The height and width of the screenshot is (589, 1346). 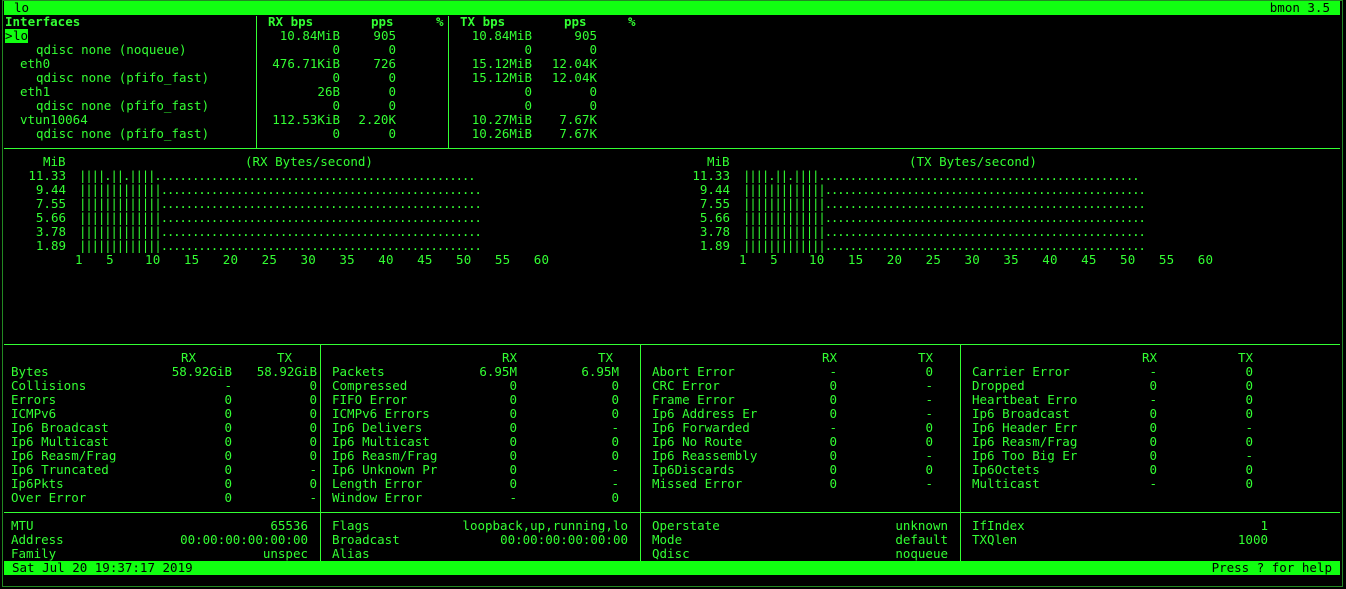 I want to click on stat-label: Ip6Pkts, so click(x=37, y=483).